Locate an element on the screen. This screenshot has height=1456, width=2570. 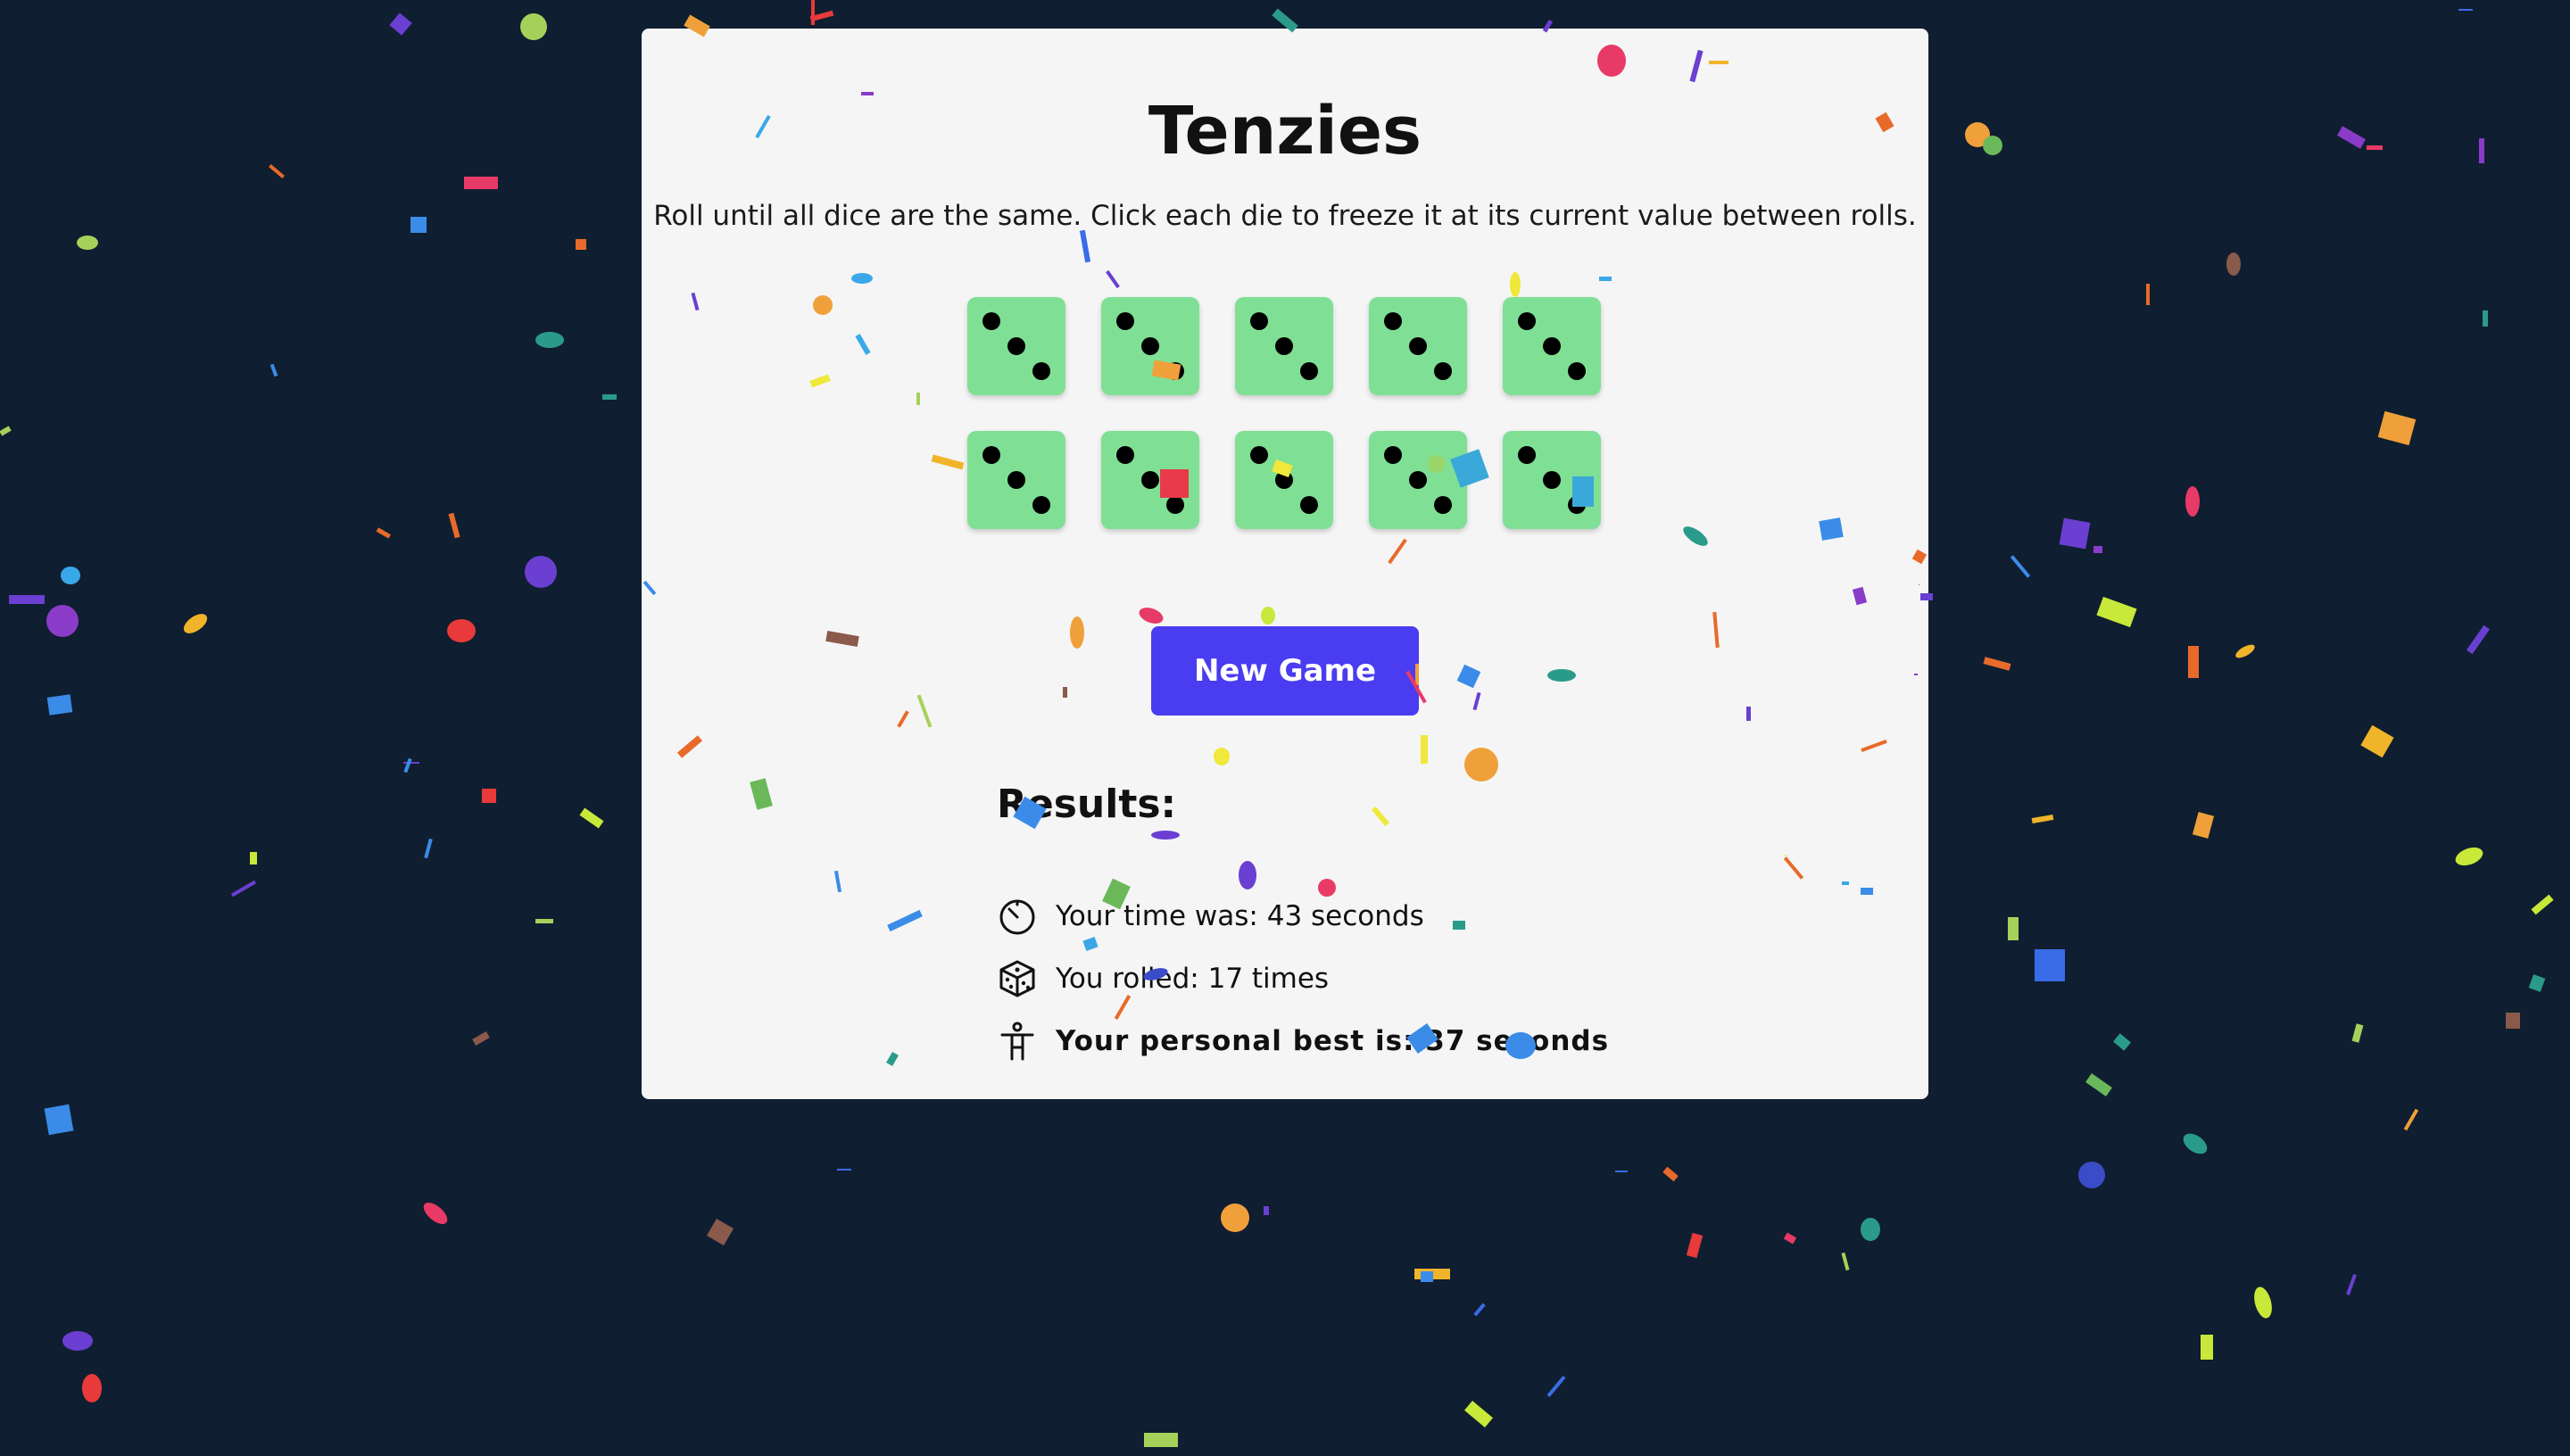
rolls-text: You rolled: 17 times is located at coordinates (1193, 979).